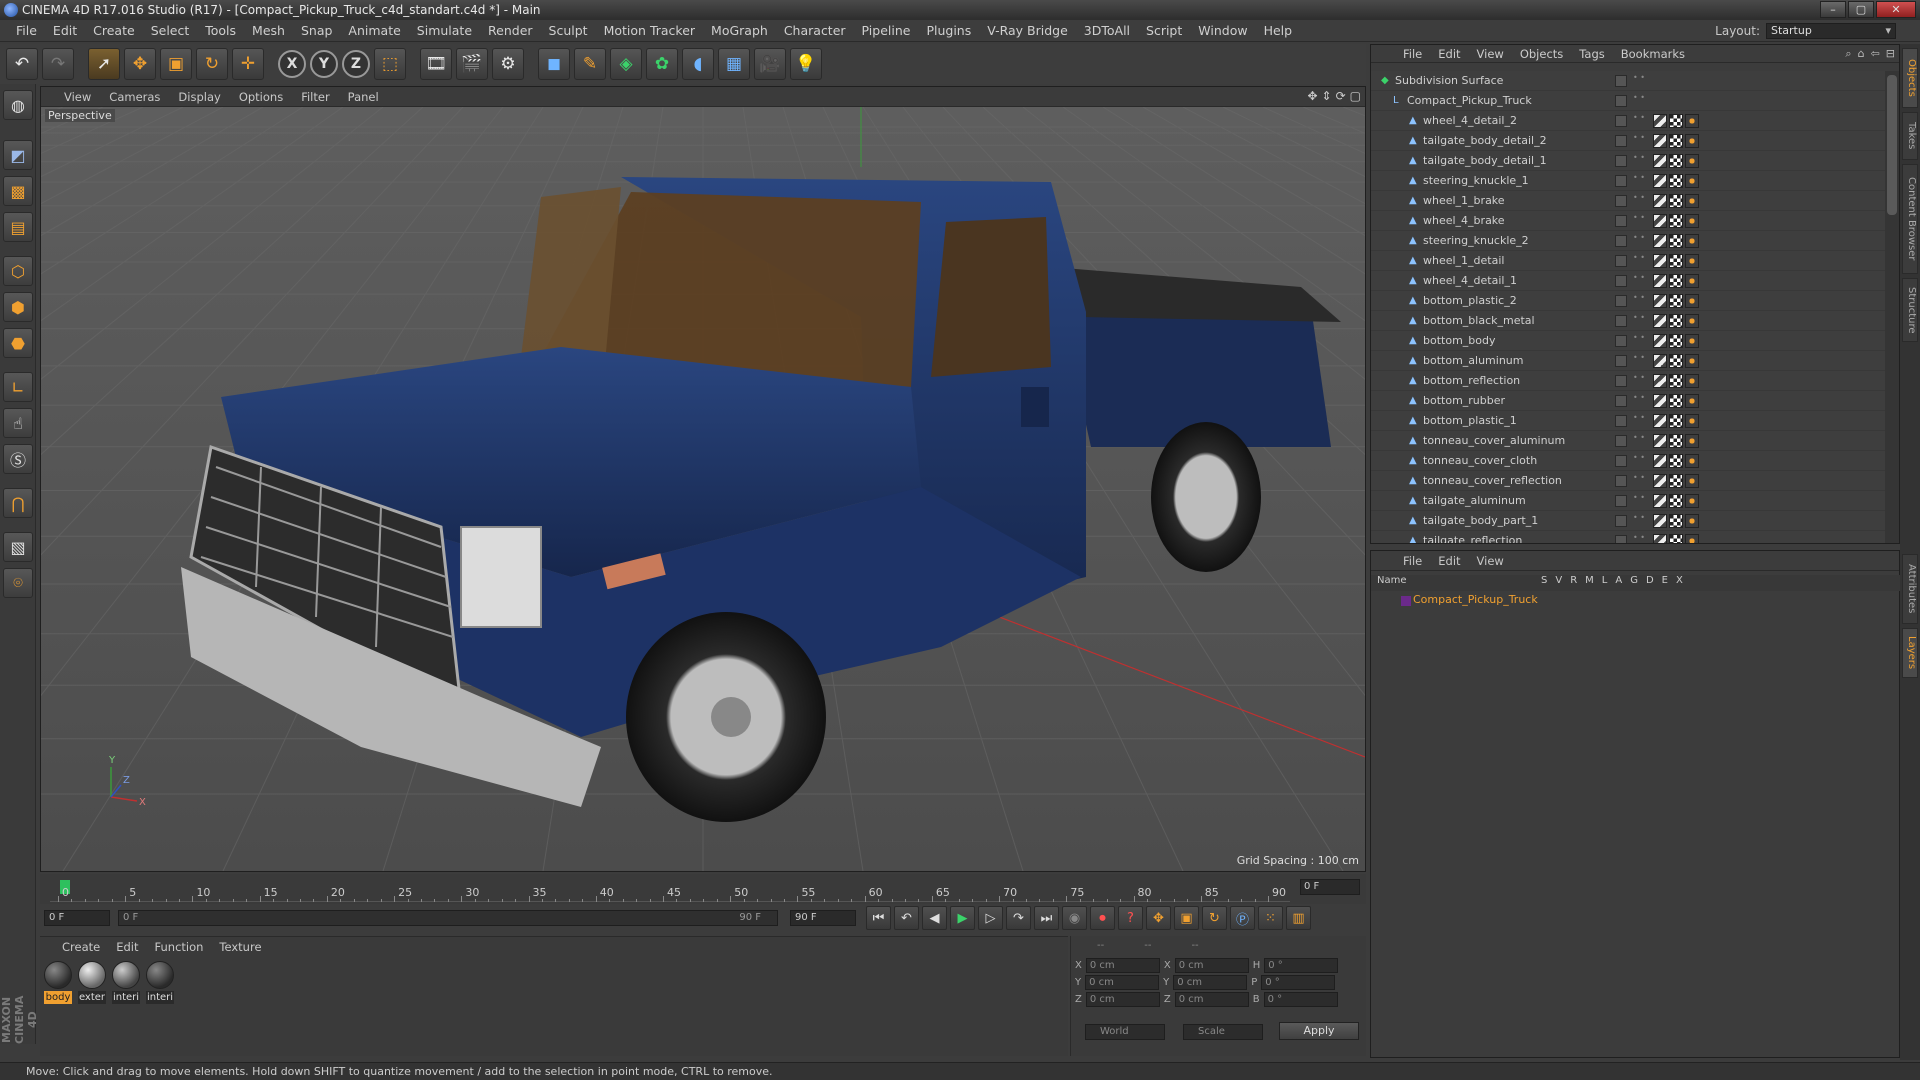 This screenshot has height=1080, width=1920. Describe the element at coordinates (1910, 310) in the screenshot. I see `tab-structure: Structure` at that location.